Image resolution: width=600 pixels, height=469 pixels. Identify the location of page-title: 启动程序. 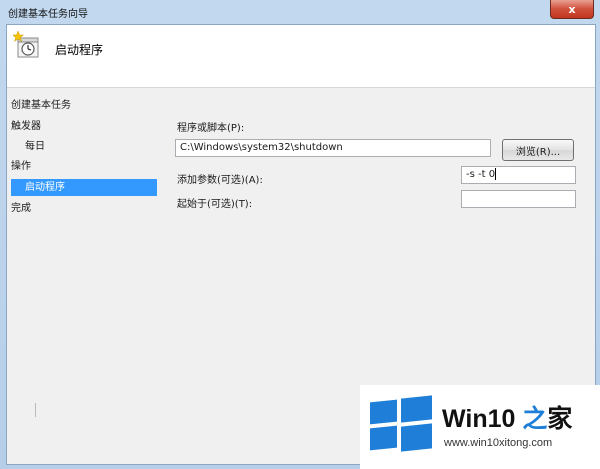
(79, 50).